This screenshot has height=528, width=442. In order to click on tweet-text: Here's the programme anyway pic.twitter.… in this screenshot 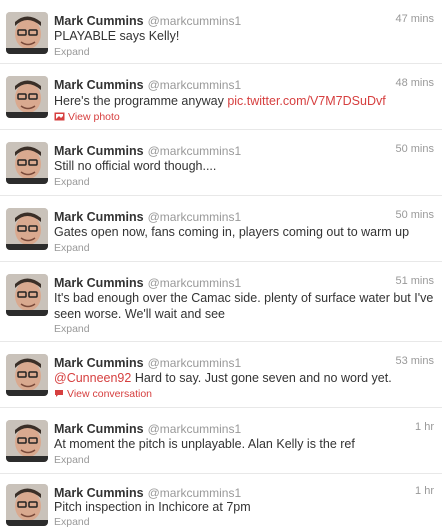, I will do `click(244, 101)`.